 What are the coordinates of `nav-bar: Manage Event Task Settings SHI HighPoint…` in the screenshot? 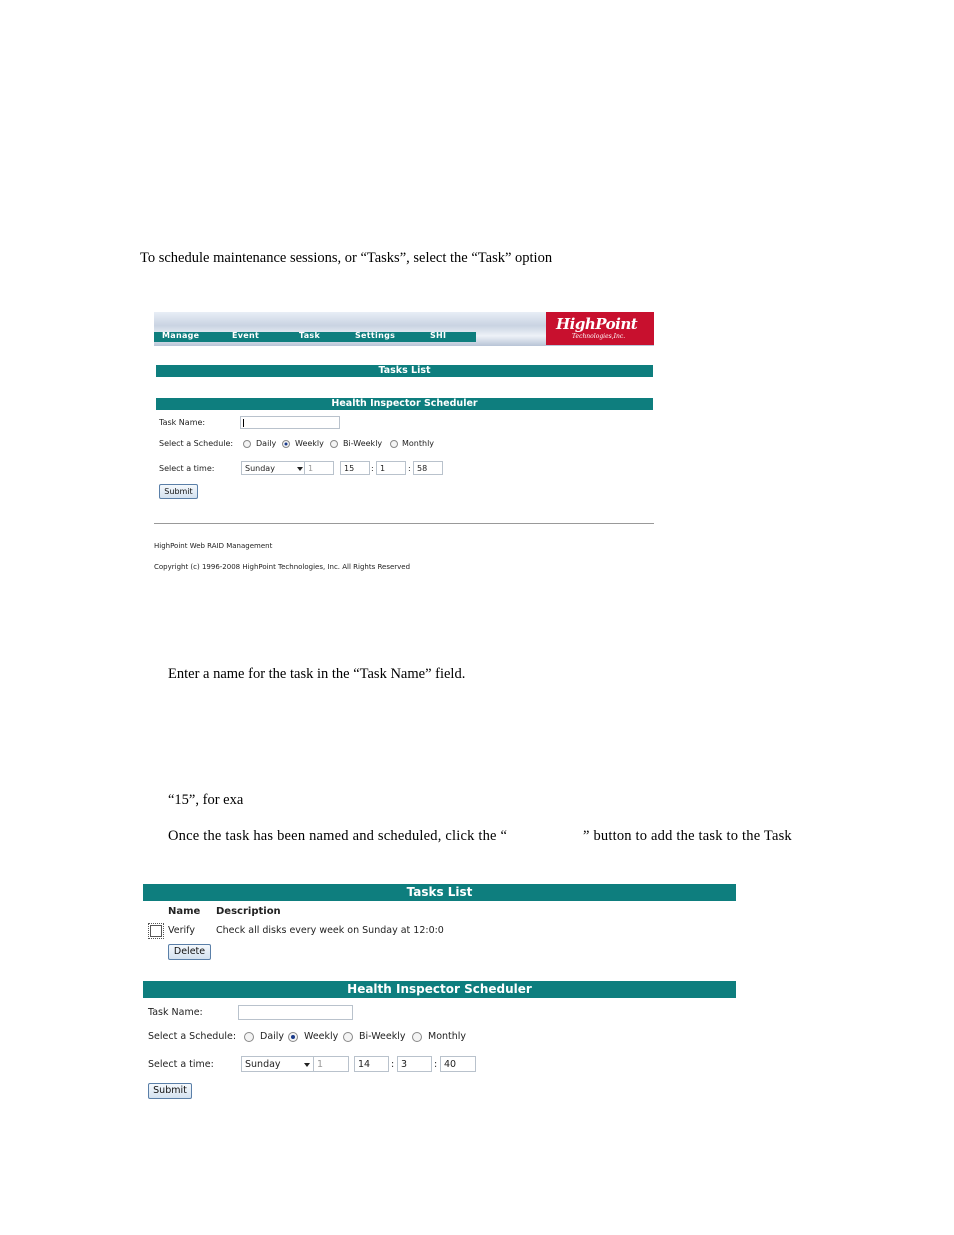 It's located at (404, 329).